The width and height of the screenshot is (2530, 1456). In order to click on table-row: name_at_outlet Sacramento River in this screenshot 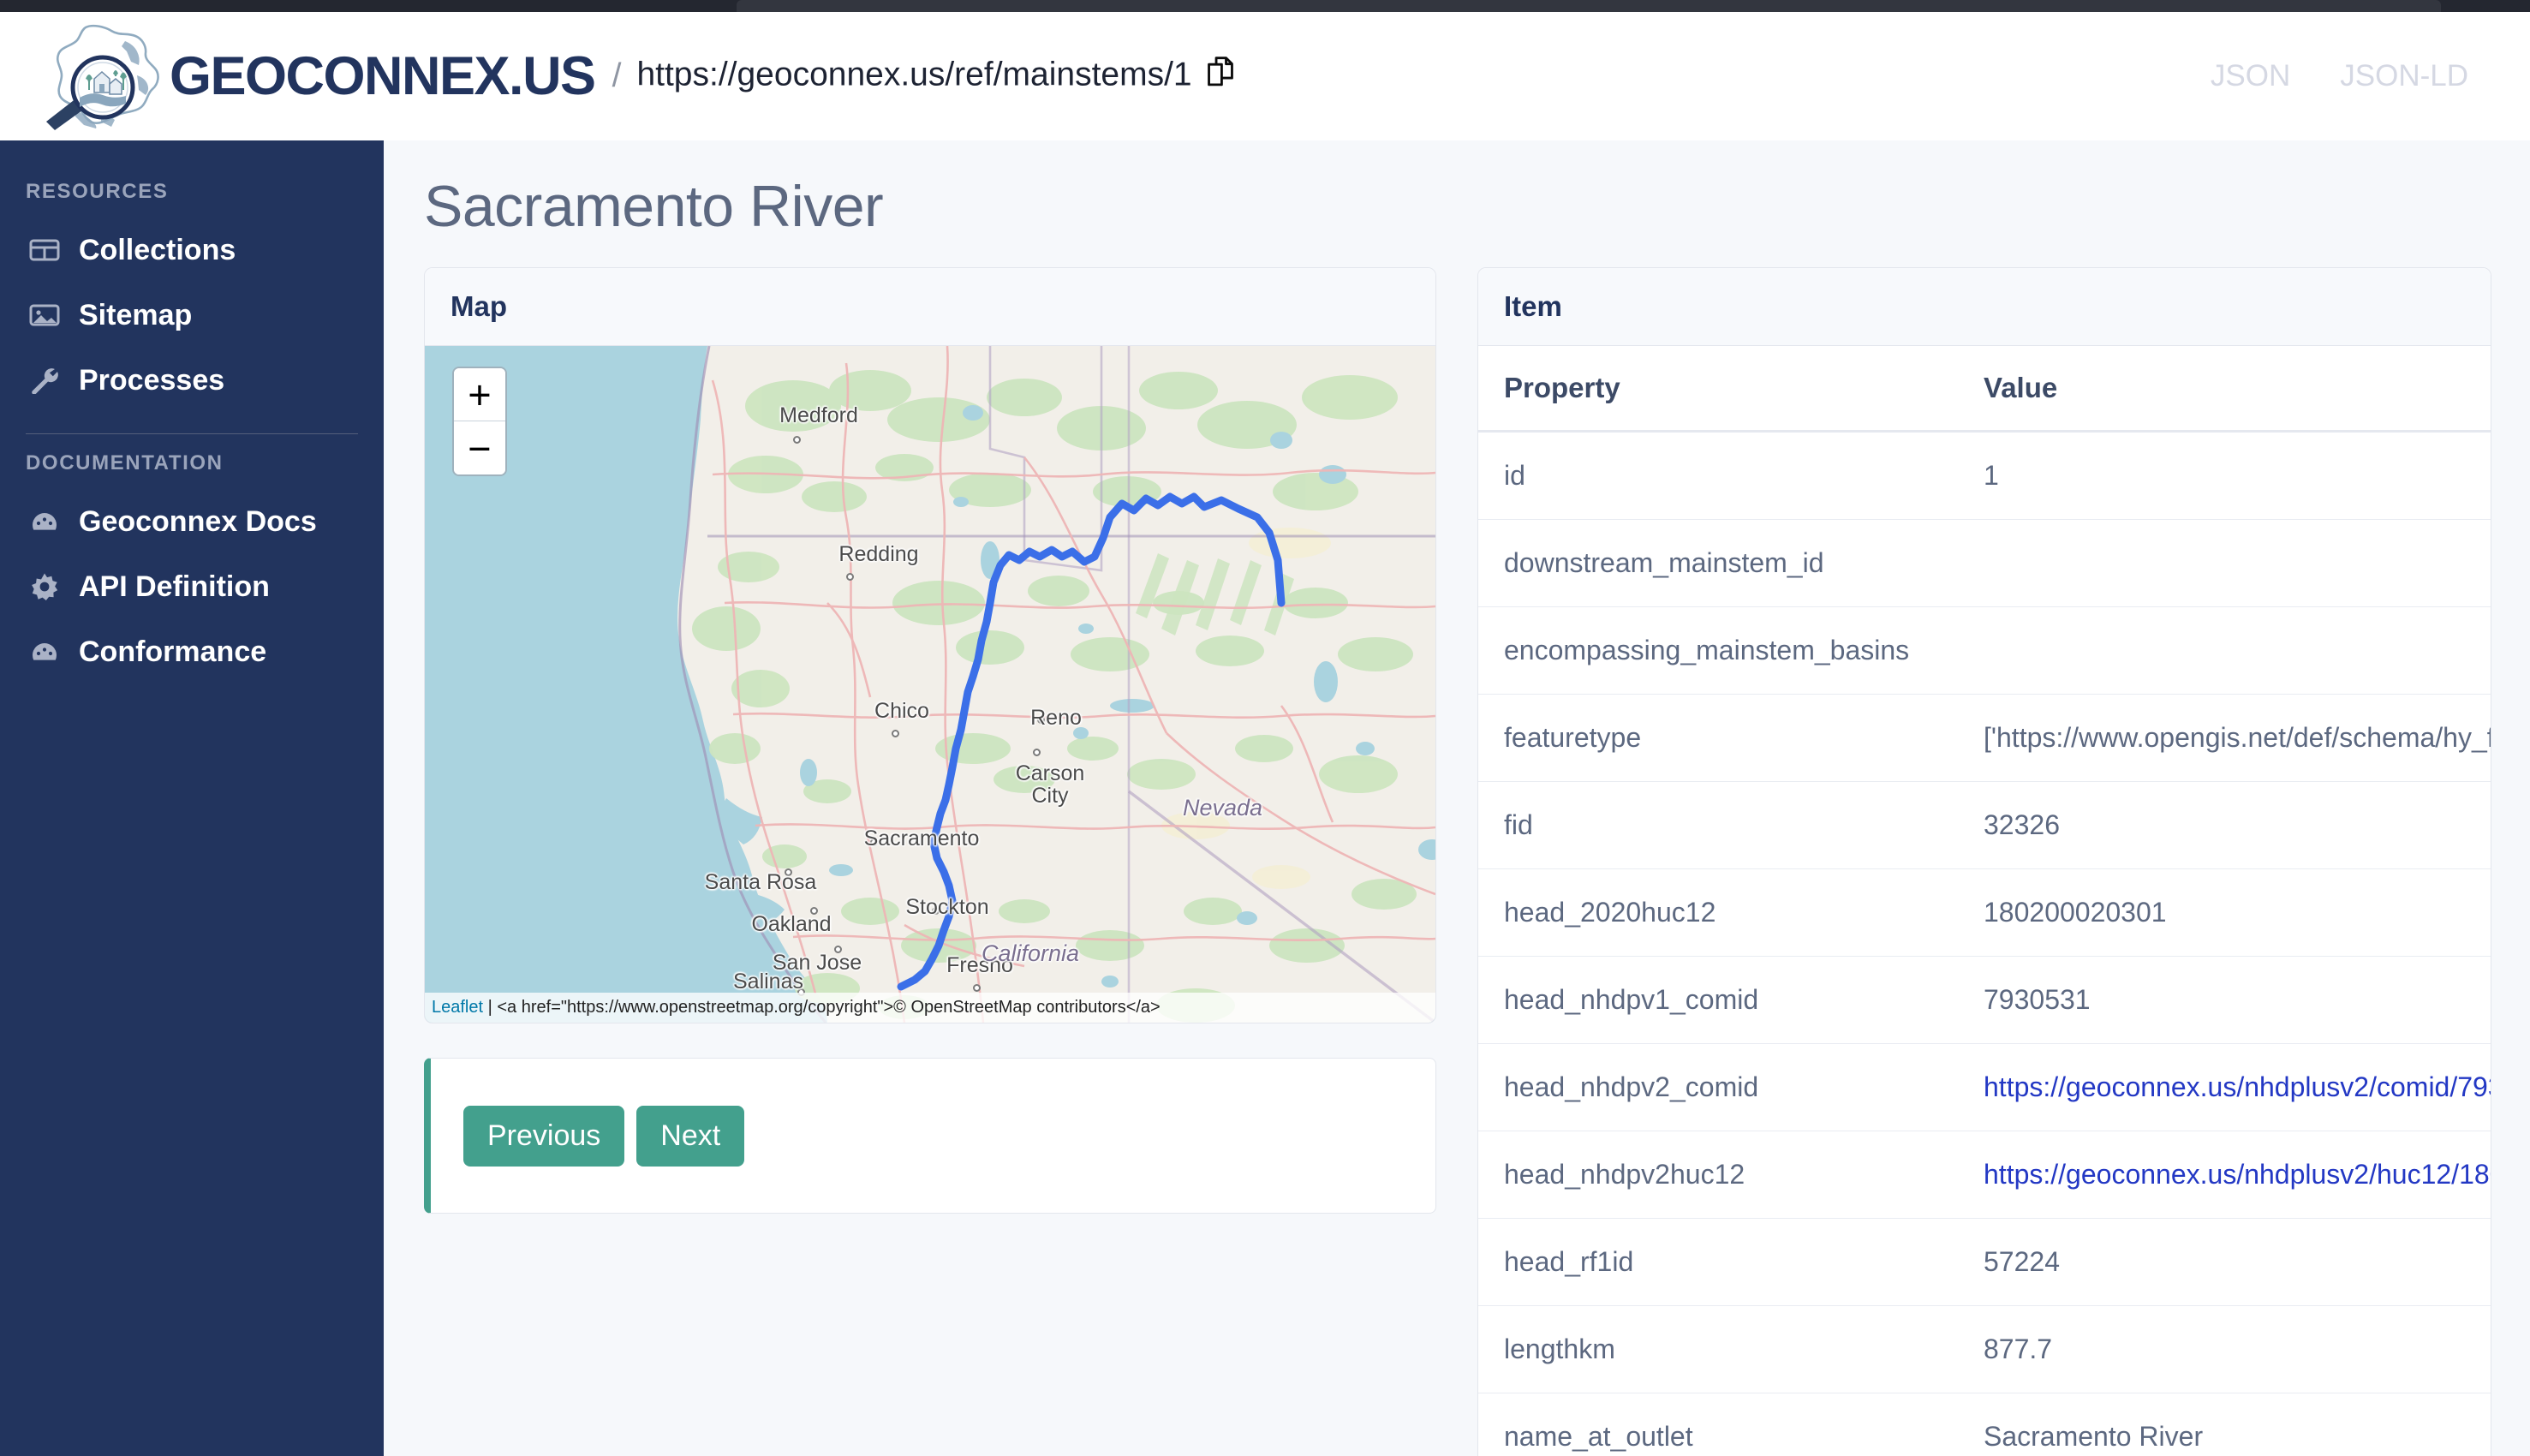, I will do `click(1984, 1425)`.